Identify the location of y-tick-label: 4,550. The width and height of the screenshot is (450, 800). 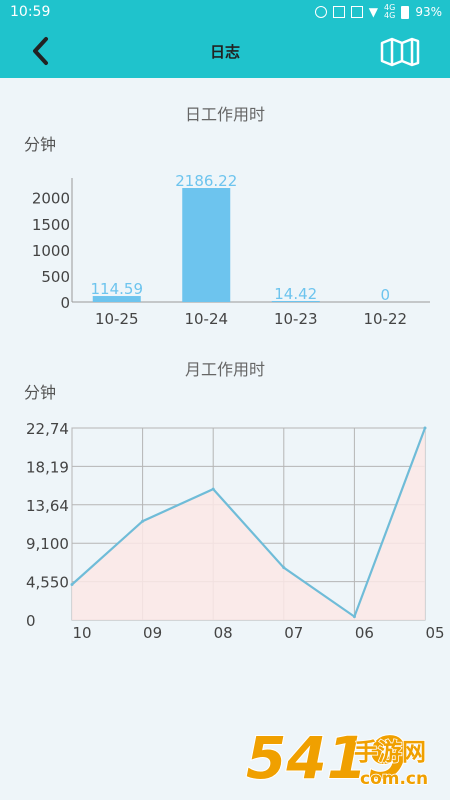
(47, 583).